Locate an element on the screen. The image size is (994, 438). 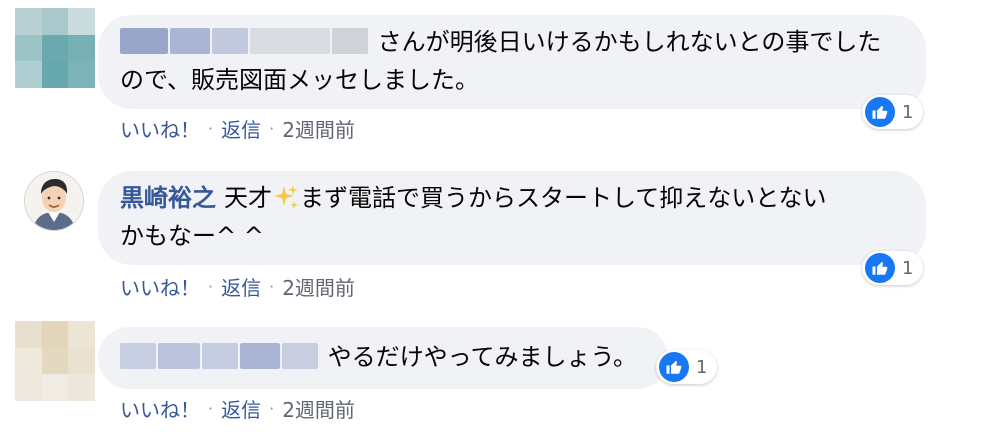
comment-text-line: 黒崎裕之 天才 まず電話で買うからスタートして抑えないとない is located at coordinates (512, 198).